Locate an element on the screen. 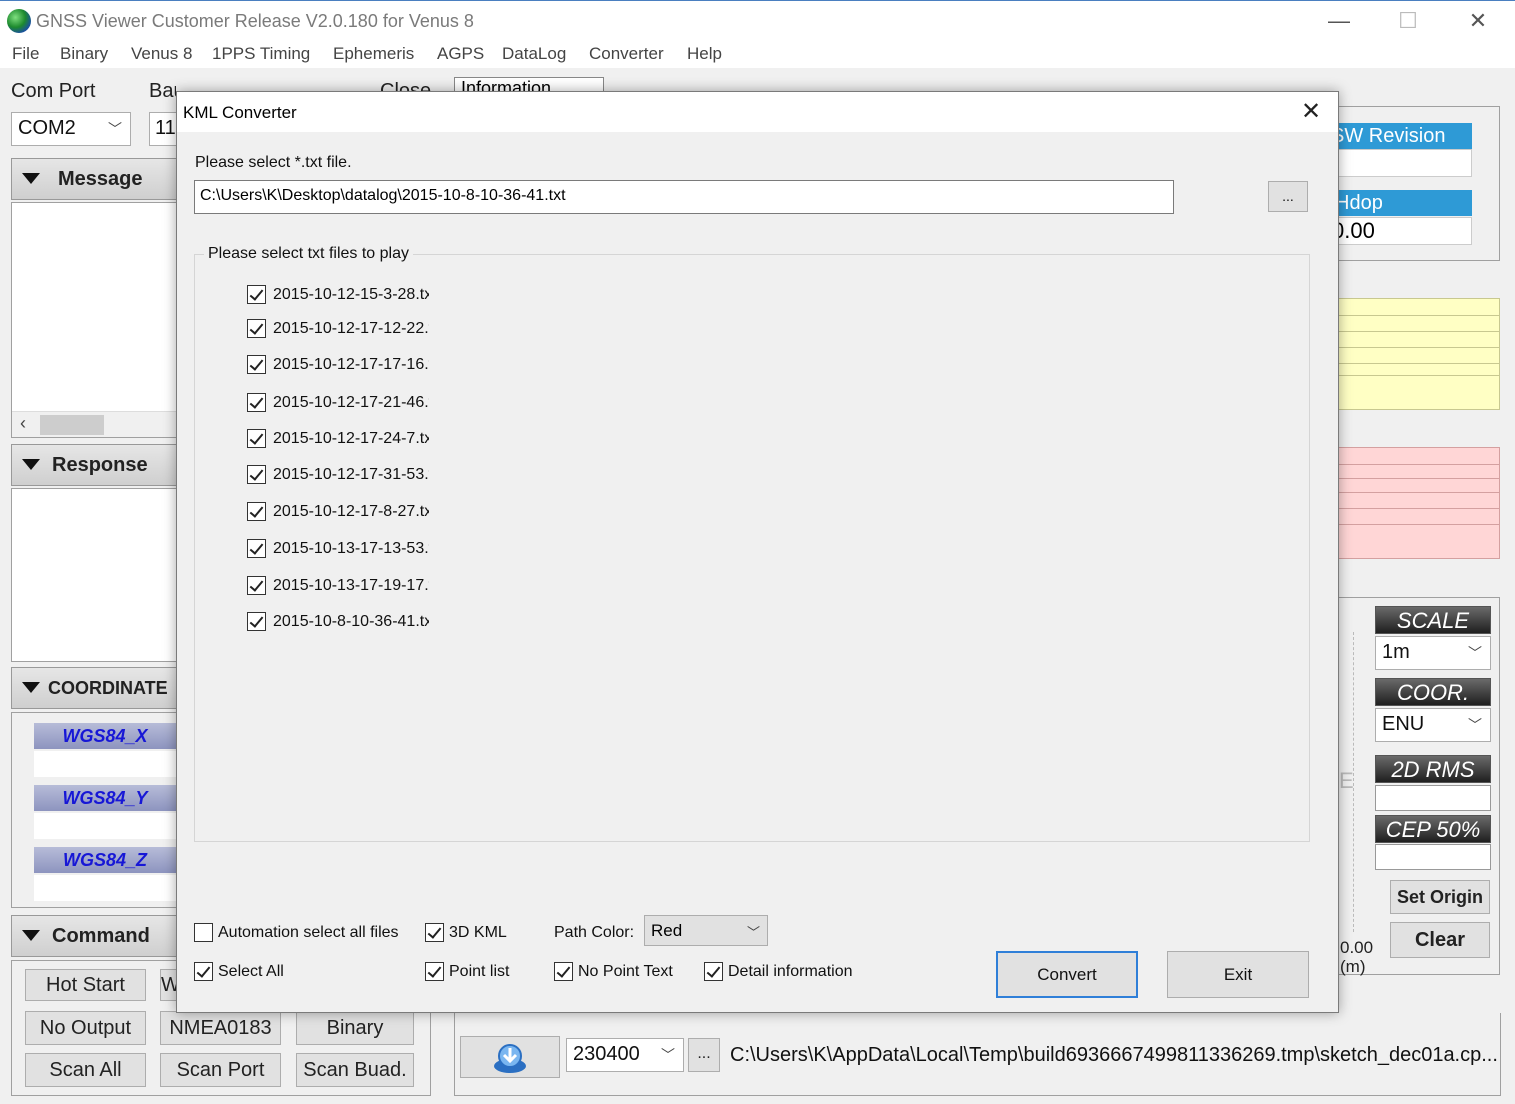 The height and width of the screenshot is (1104, 1515). scan-port-button: Scan Port is located at coordinates (220, 1070).